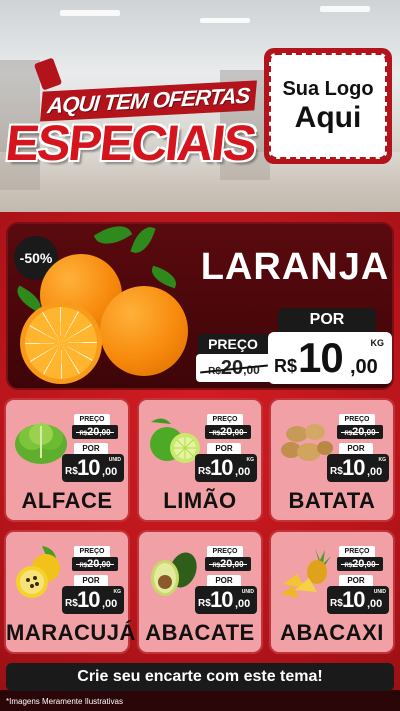 The width and height of the screenshot is (400, 711). I want to click on old-price-label: PREÇO, so click(233, 344).